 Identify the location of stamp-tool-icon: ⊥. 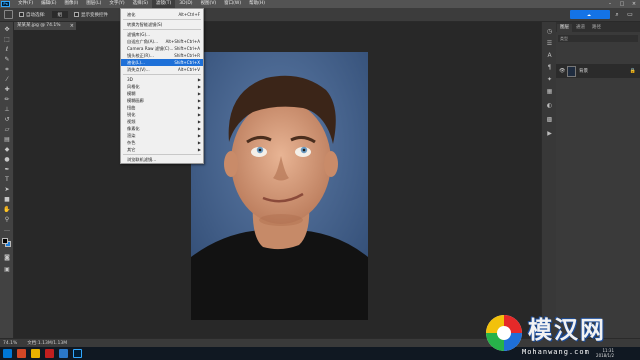
(7, 110).